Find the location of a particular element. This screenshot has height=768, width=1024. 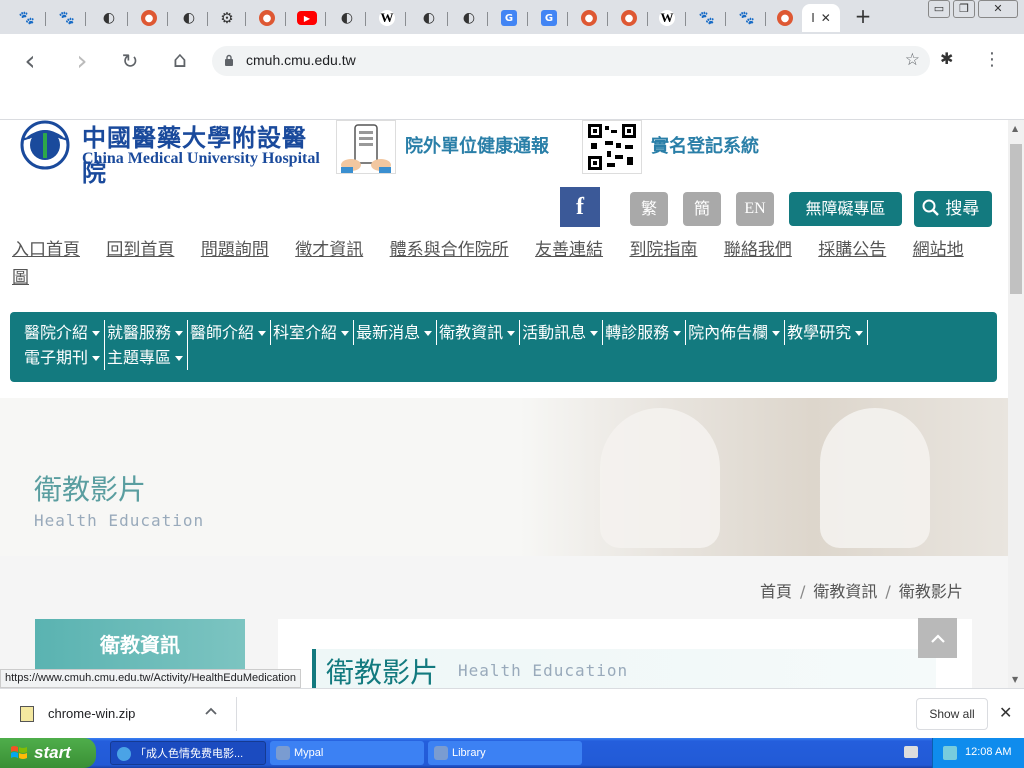

back-to-top-button is located at coordinates (937, 638).